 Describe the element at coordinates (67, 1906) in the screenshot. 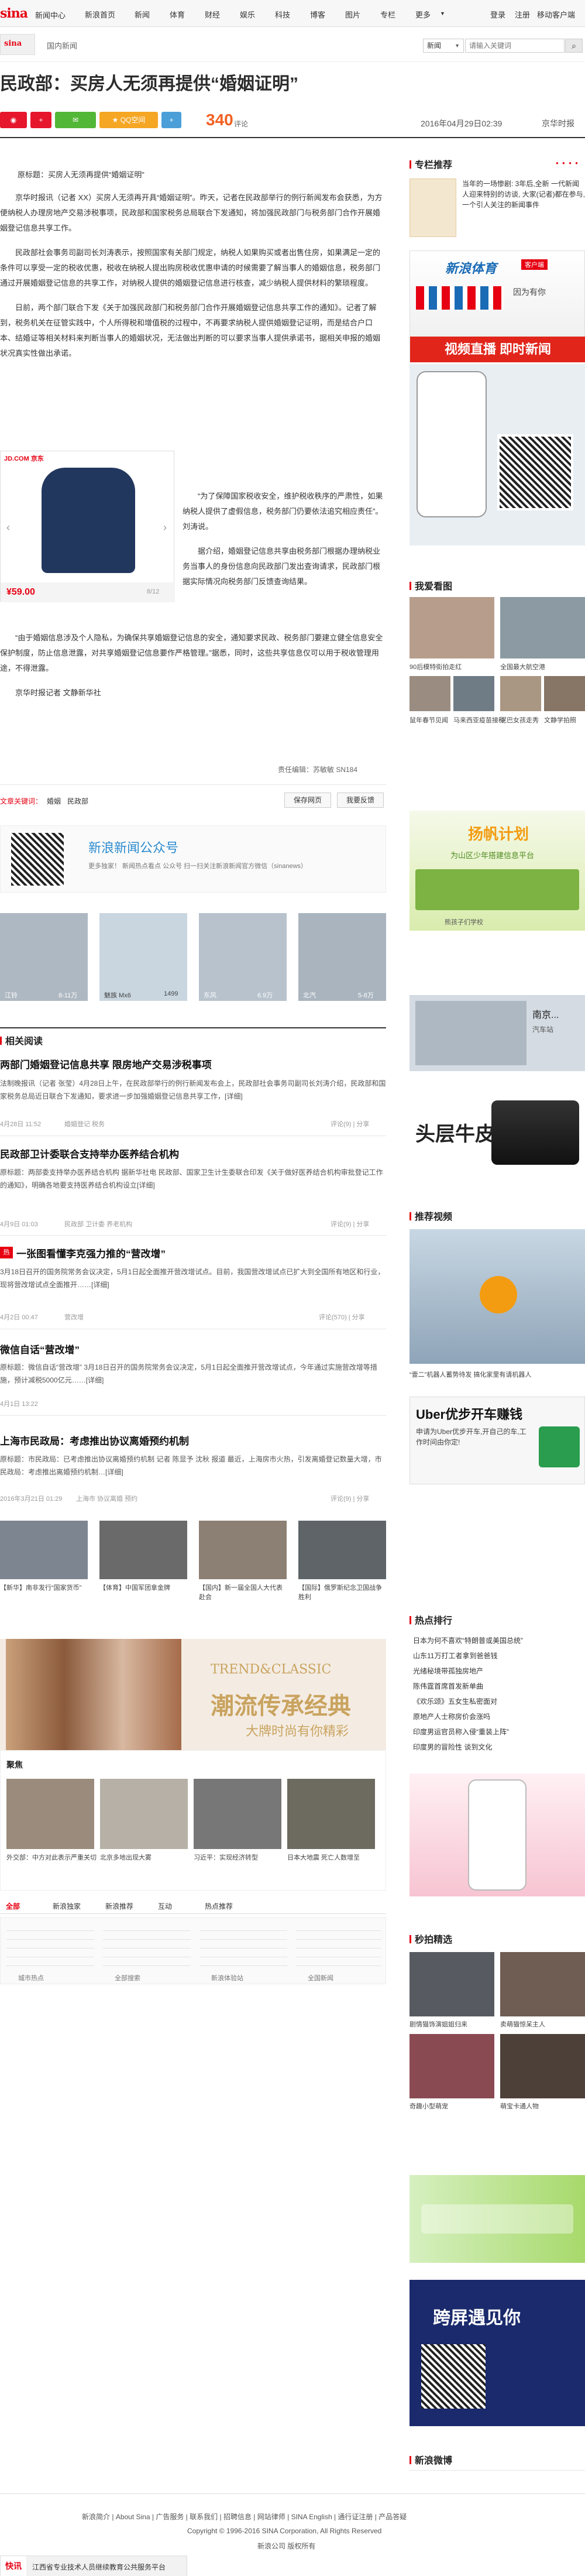

I see `tab-exclusive: 新浪独家` at that location.